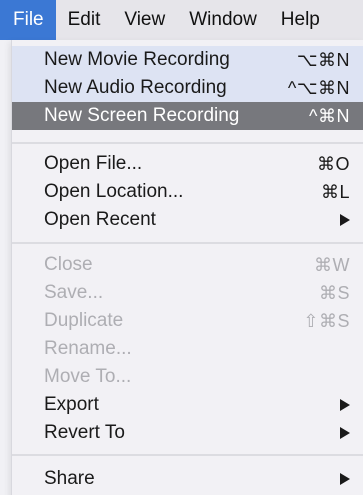 The width and height of the screenshot is (363, 495). I want to click on menu-item-new-audio-recording: New Audio Recording ^⌥⌘N, so click(187, 88).